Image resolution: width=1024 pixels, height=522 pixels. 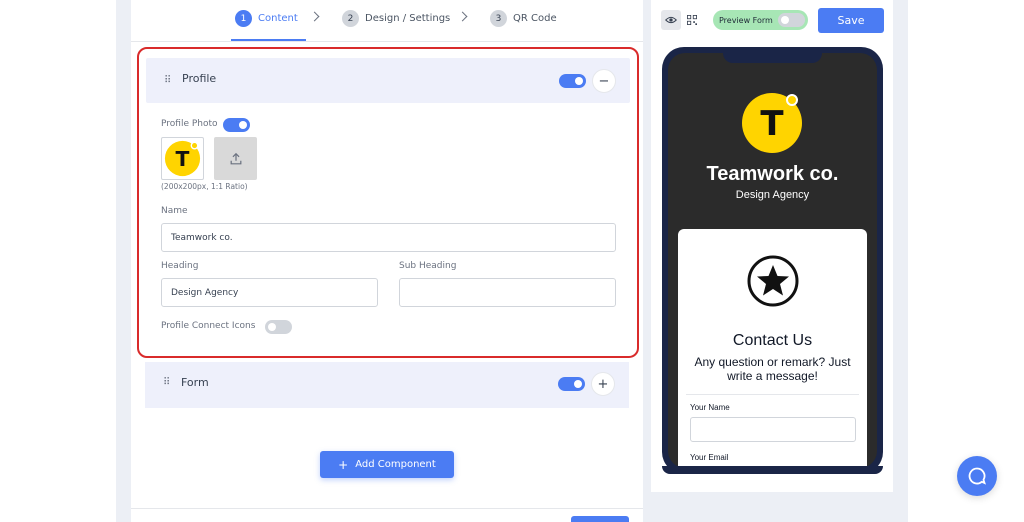 I want to click on step-design-settings: 2 Design / Settings, so click(x=396, y=18).